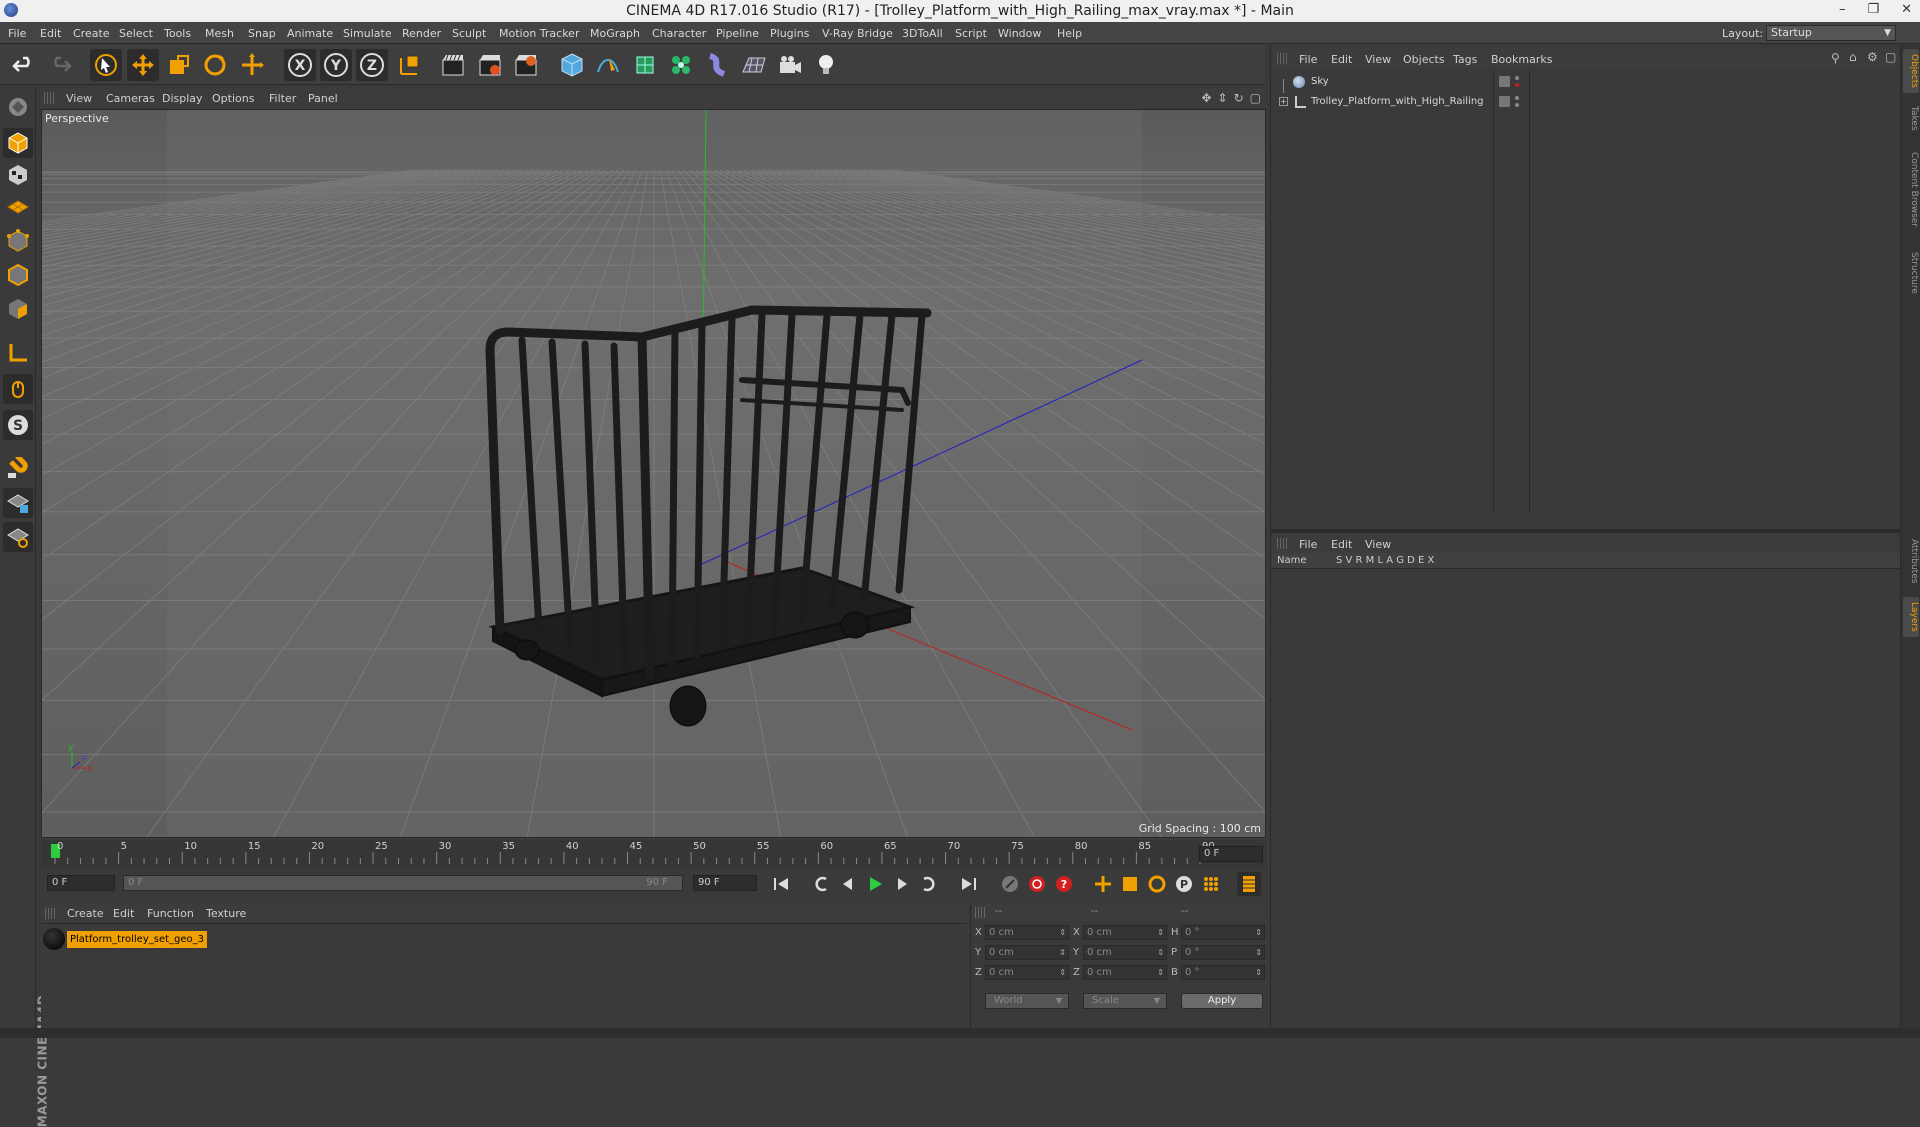 This screenshot has height=1127, width=1920. Describe the element at coordinates (179, 65) in the screenshot. I see `scale-icon` at that location.